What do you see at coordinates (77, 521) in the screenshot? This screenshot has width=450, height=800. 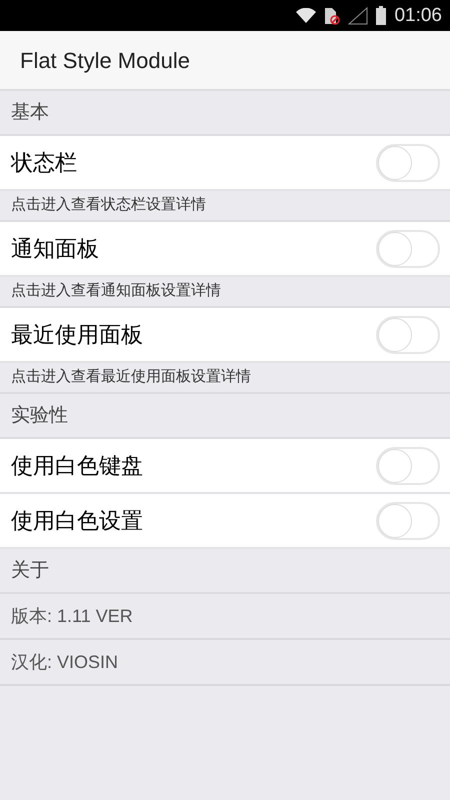 I see `setting-label: 使用白色设置` at bounding box center [77, 521].